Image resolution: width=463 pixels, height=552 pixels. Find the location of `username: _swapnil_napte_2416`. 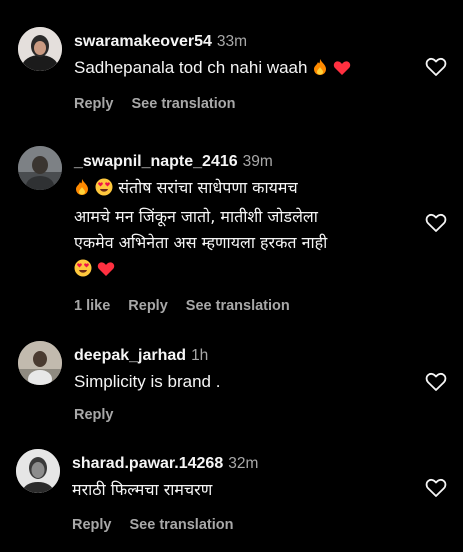

username: _swapnil_napte_2416 is located at coordinates (156, 161).